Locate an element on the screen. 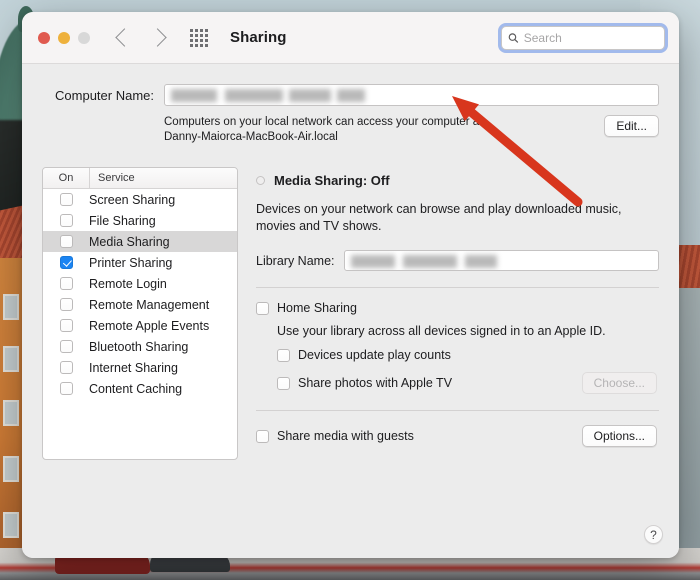 The height and width of the screenshot is (580, 700). services-table-header: On Service is located at coordinates (140, 178).